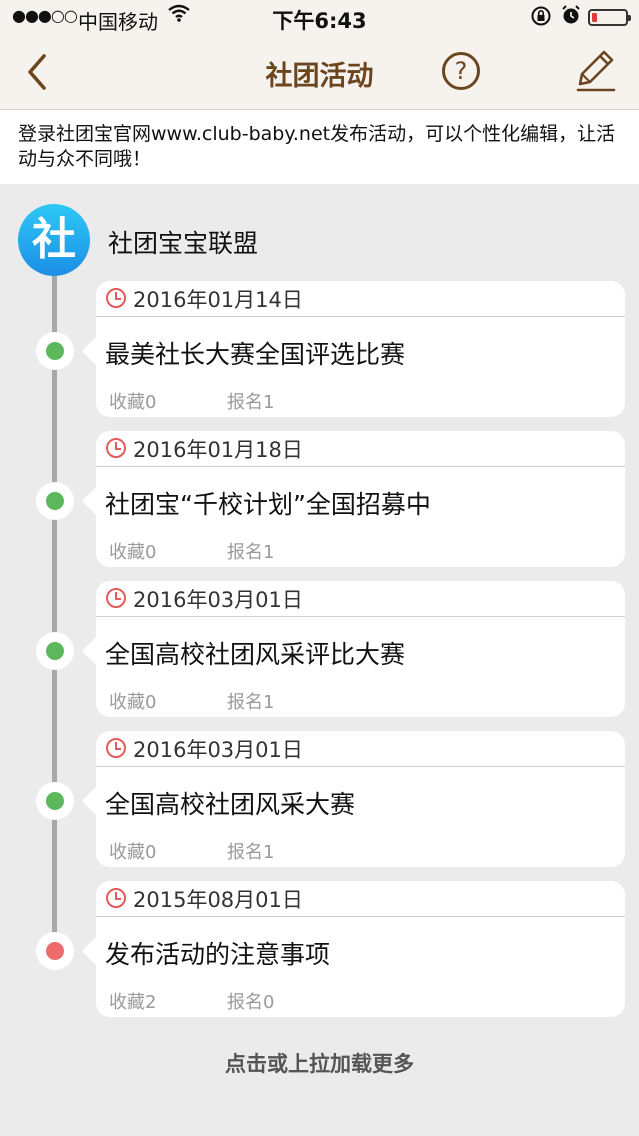 The width and height of the screenshot is (639, 1136). Describe the element at coordinates (571, 17) in the screenshot. I see `alarm-icon` at that location.